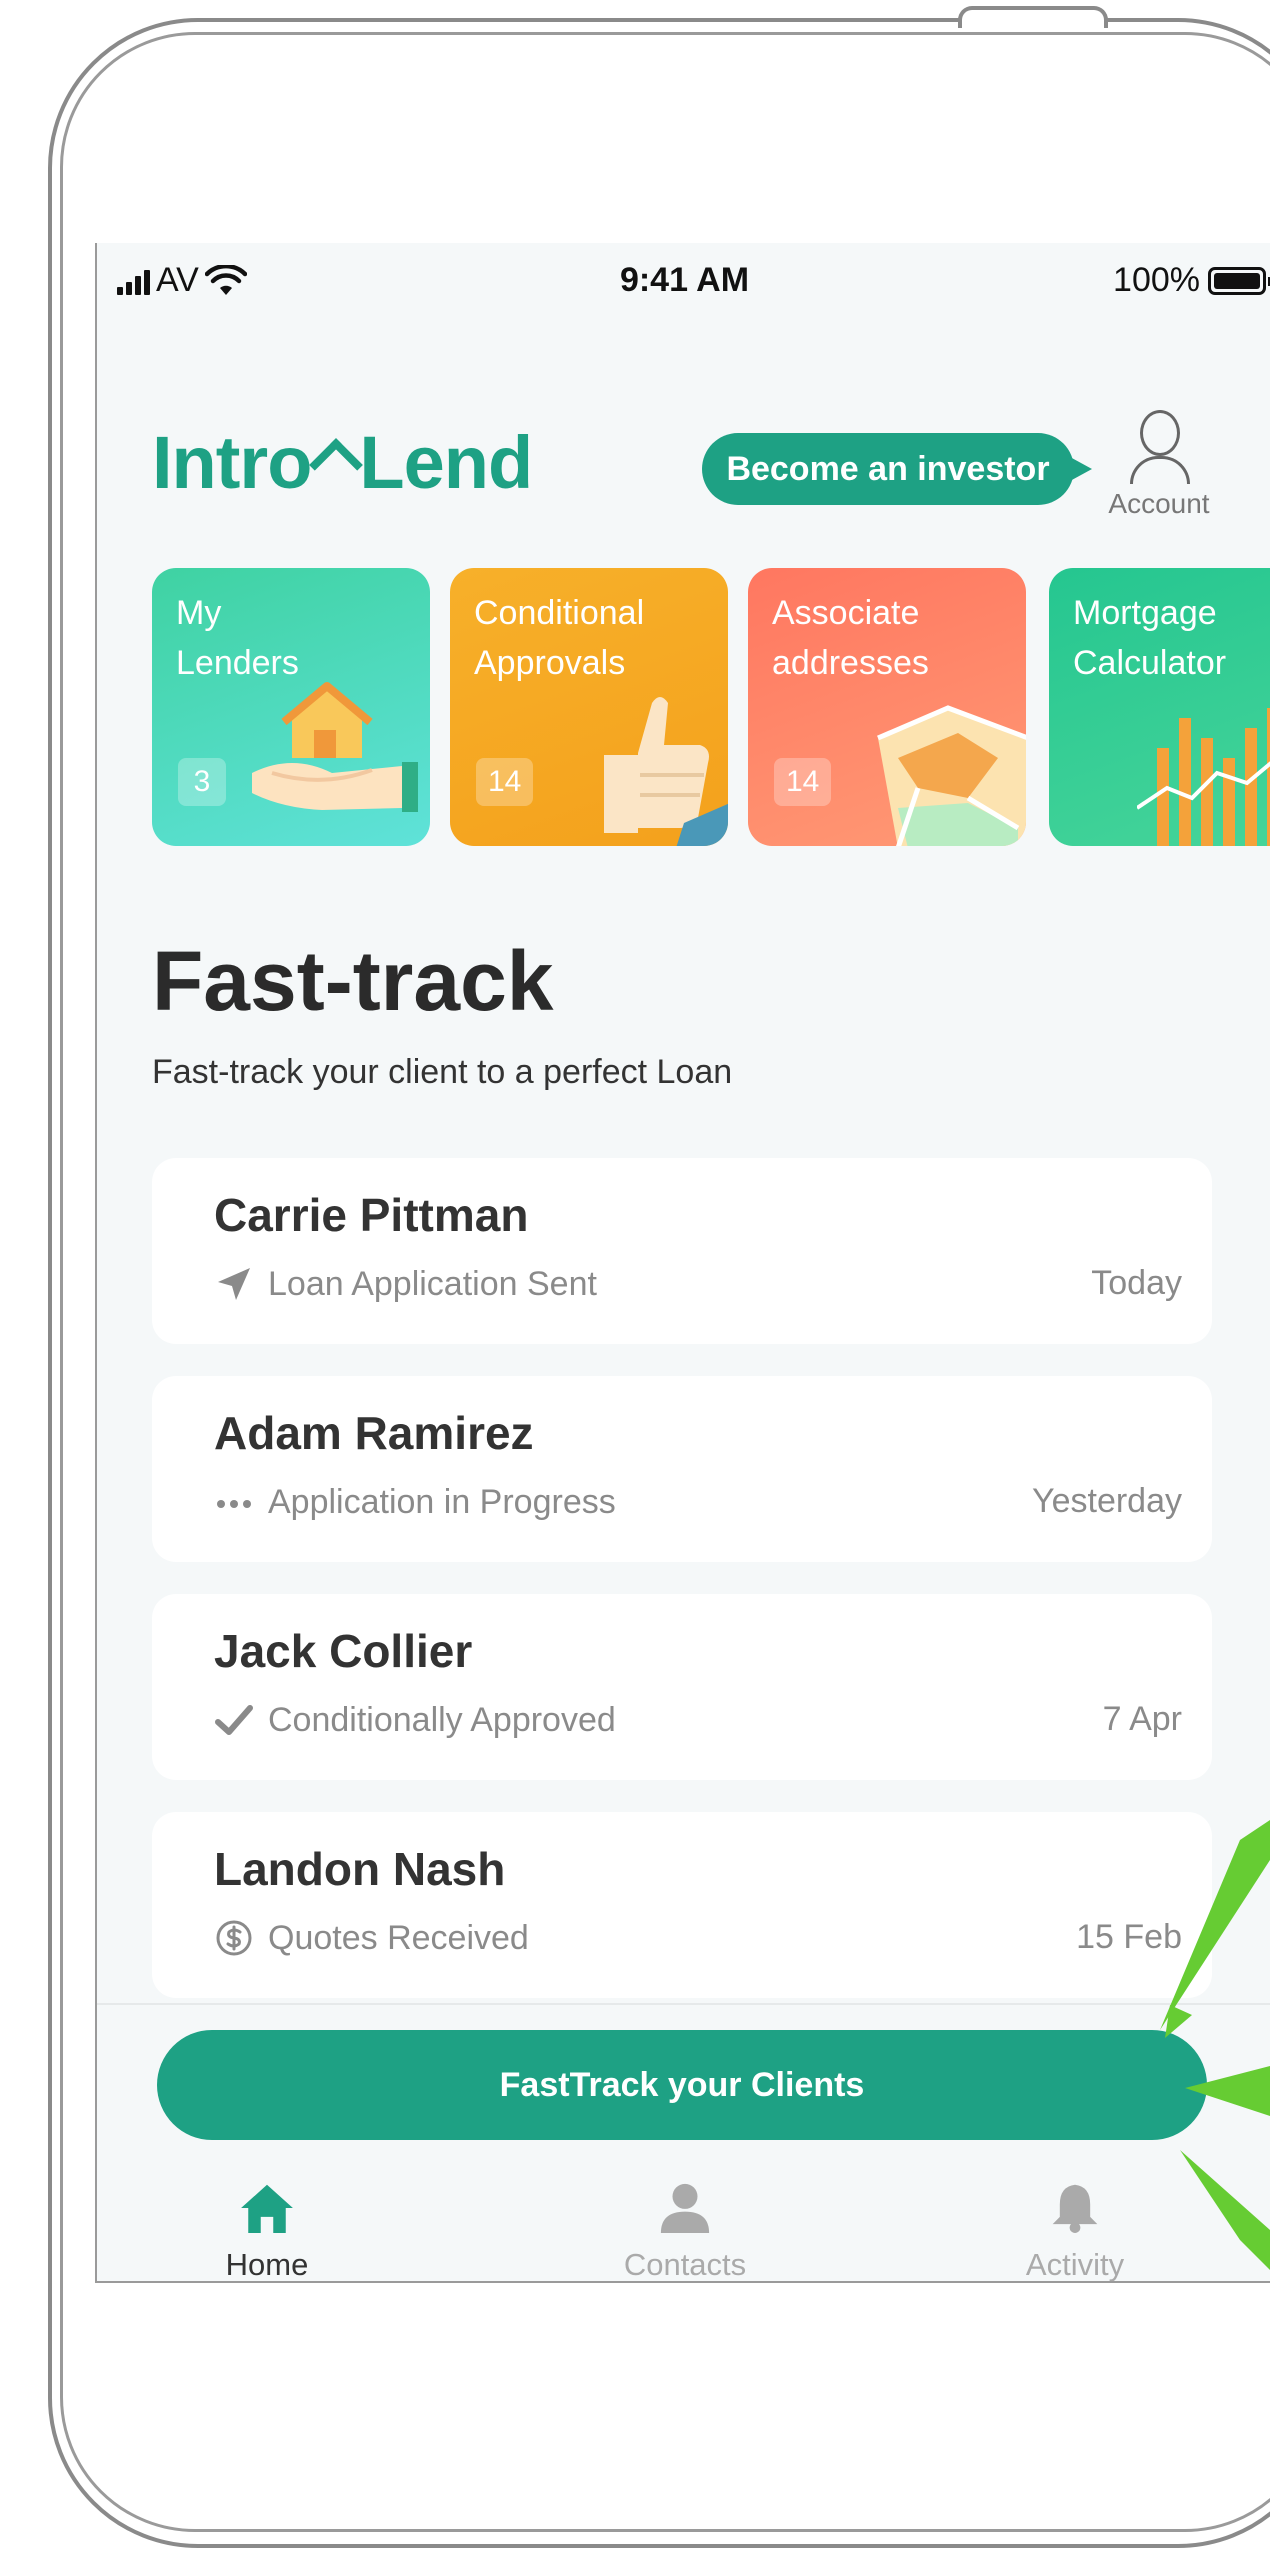 This screenshot has width=1270, height=2549. What do you see at coordinates (1075, 2208) in the screenshot?
I see `bell-icon` at bounding box center [1075, 2208].